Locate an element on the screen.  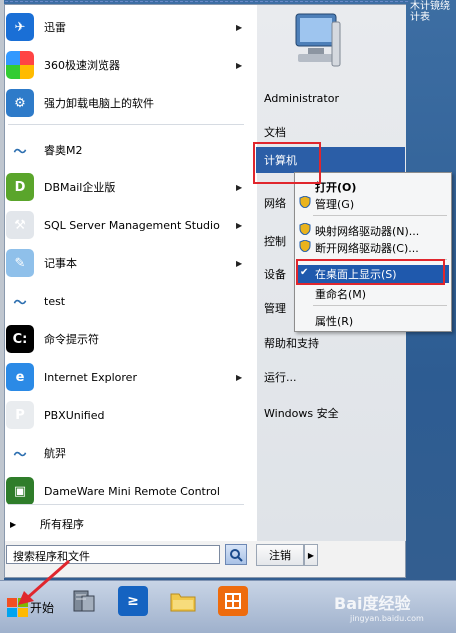
folder-icon is located at coordinates (183, 602).